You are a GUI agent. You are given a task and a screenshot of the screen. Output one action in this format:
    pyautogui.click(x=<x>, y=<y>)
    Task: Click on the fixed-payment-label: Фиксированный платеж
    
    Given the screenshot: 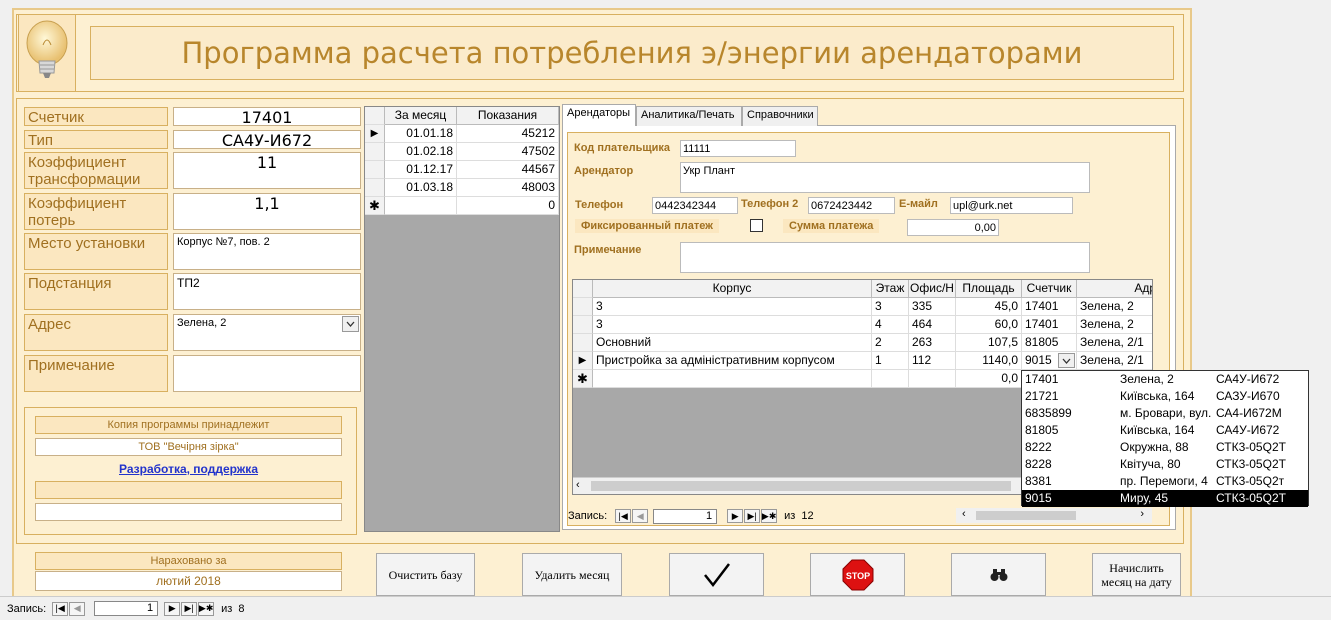 What is the action you would take?
    pyautogui.click(x=647, y=226)
    